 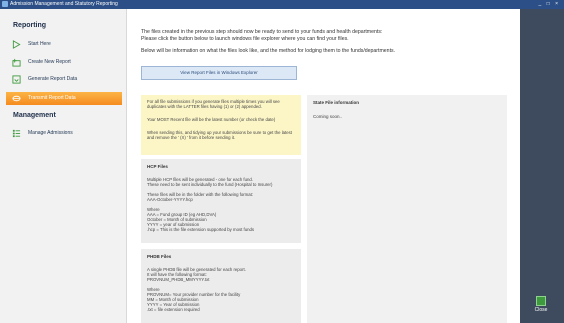 I want to click on close-button: Close, so click(x=541, y=305).